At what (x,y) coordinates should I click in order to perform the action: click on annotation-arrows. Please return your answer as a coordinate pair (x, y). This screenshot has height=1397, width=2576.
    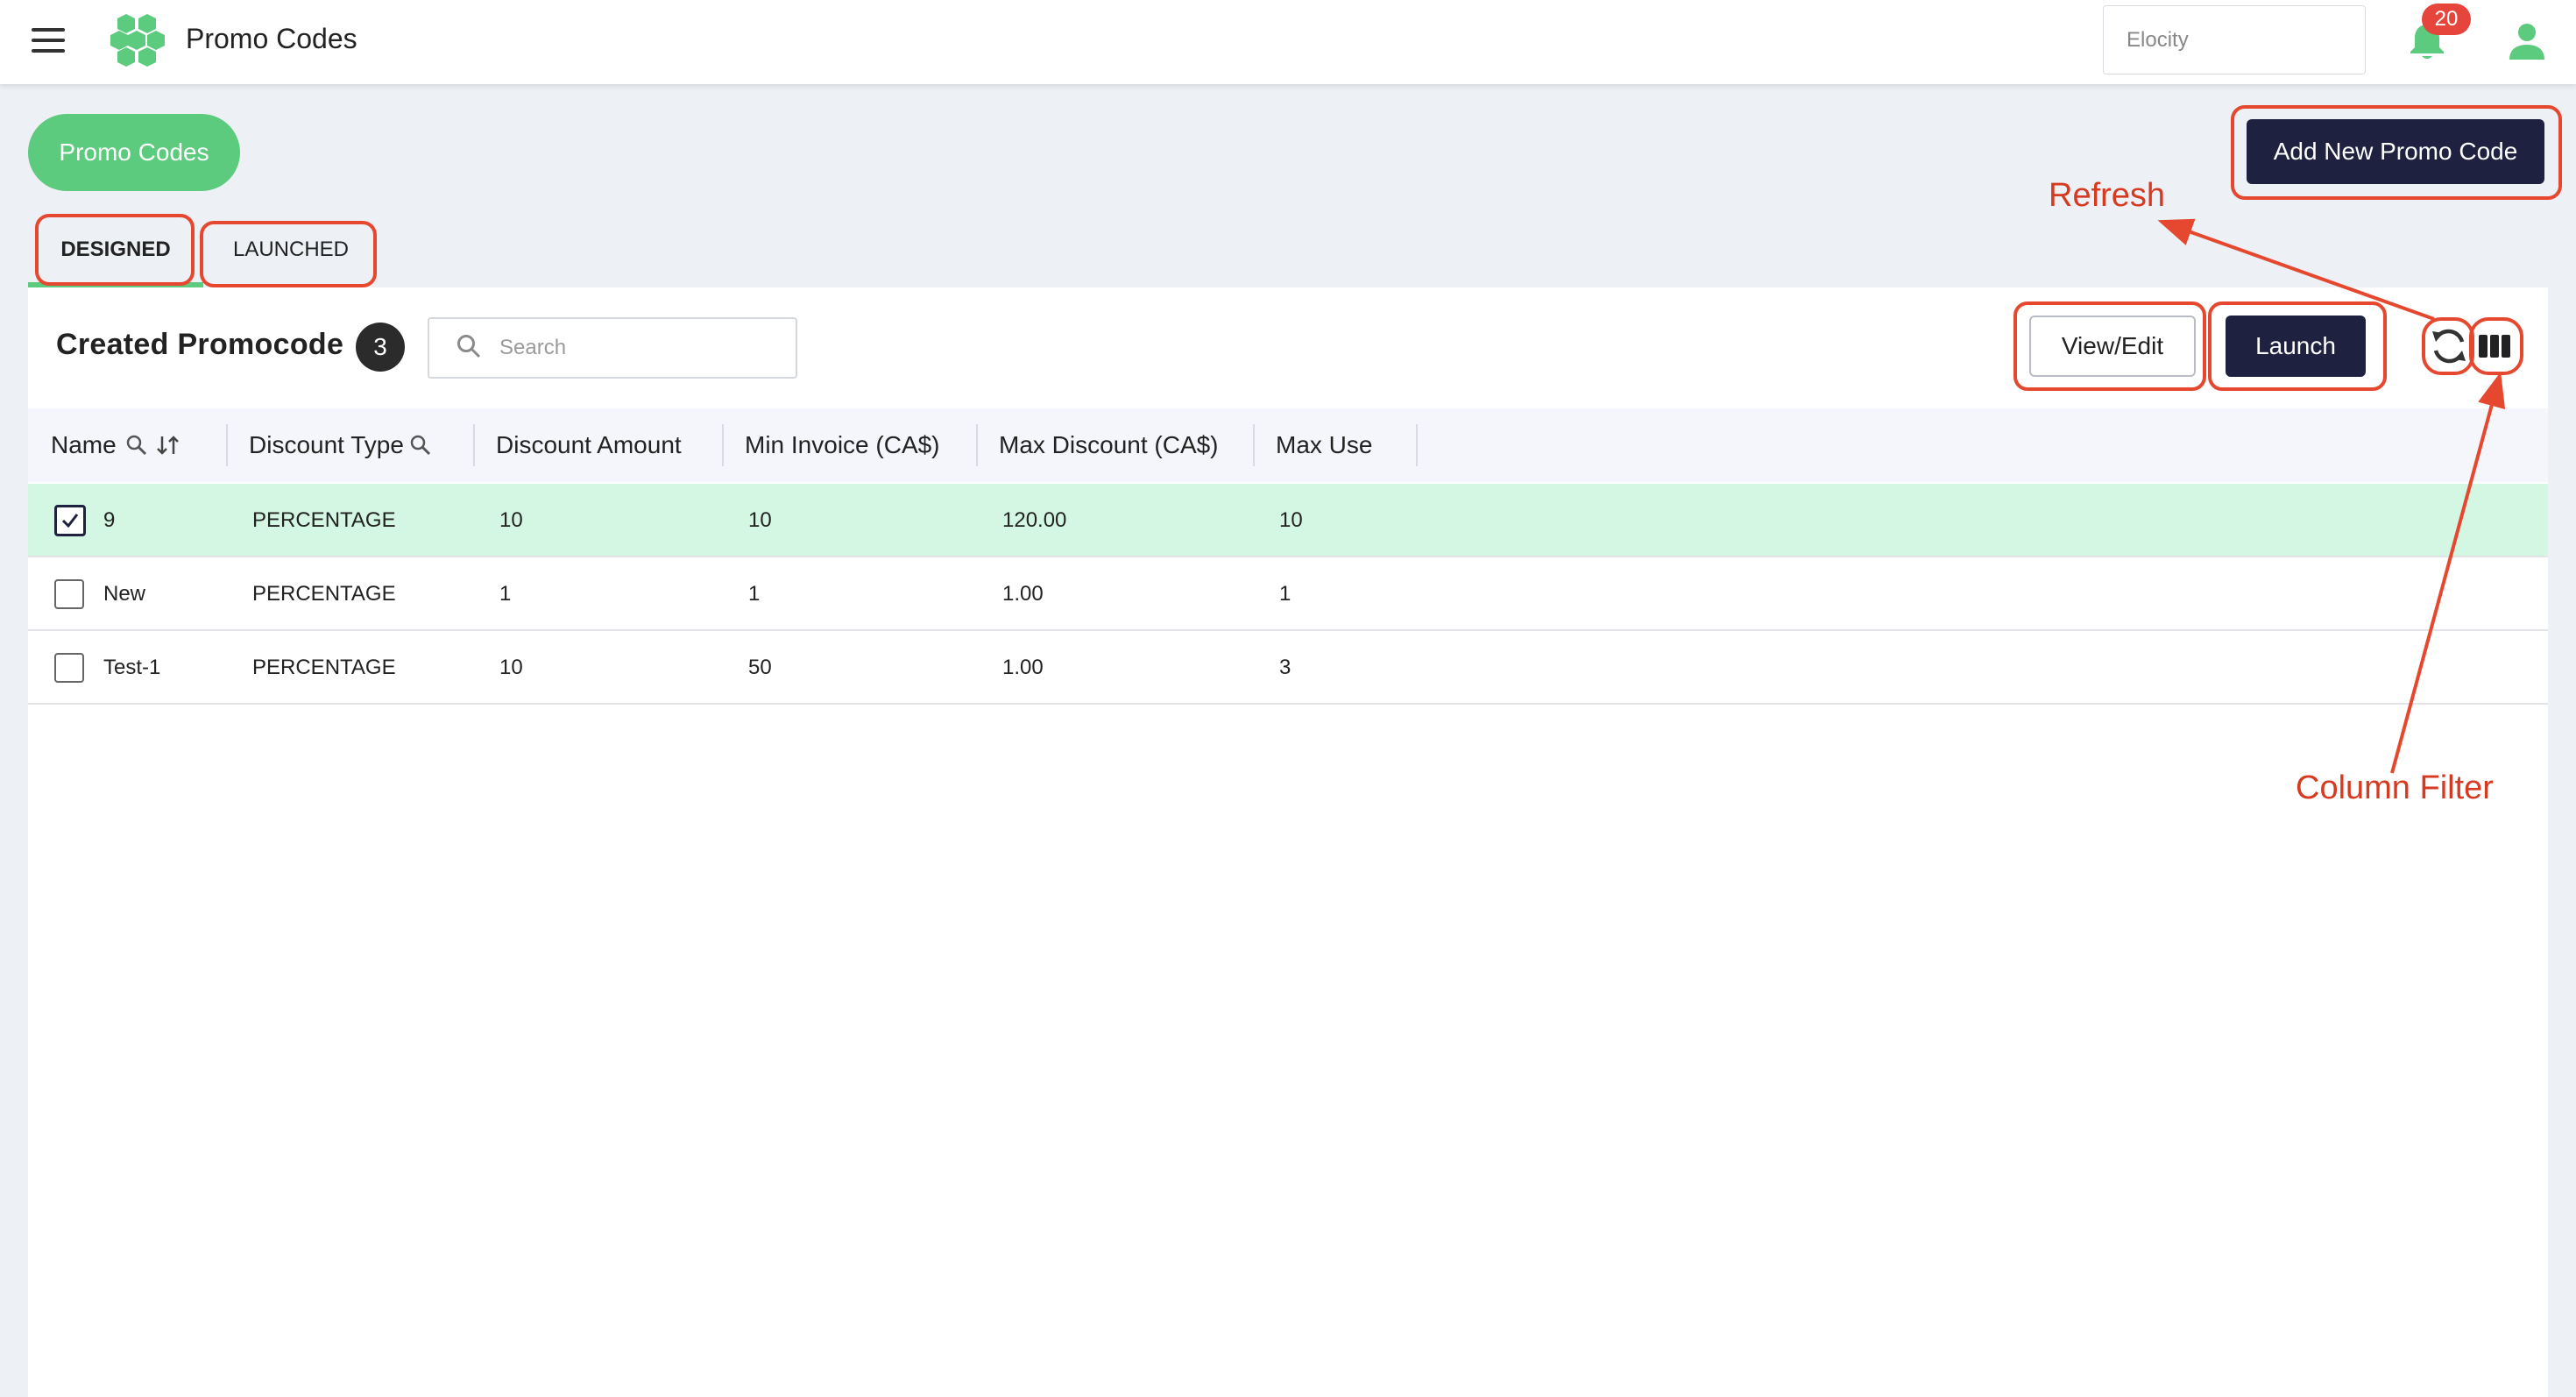
    Looking at the image, I should click on (2331, 496).